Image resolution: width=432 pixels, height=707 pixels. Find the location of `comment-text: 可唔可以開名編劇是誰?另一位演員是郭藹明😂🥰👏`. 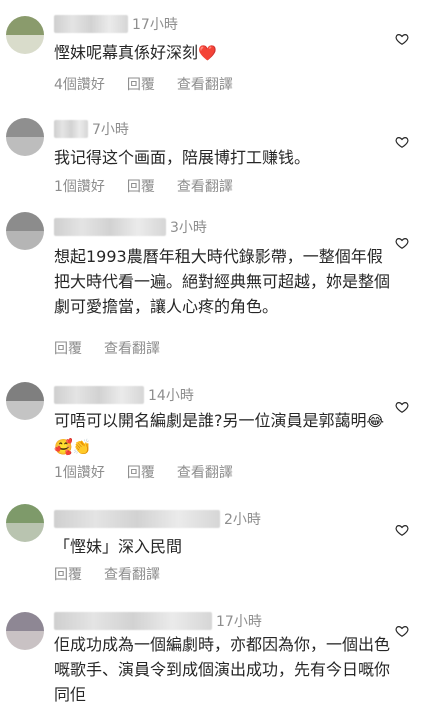

comment-text: 可唔可以開名編劇是誰?另一位演員是郭藹明😂🥰👏 is located at coordinates (223, 434).